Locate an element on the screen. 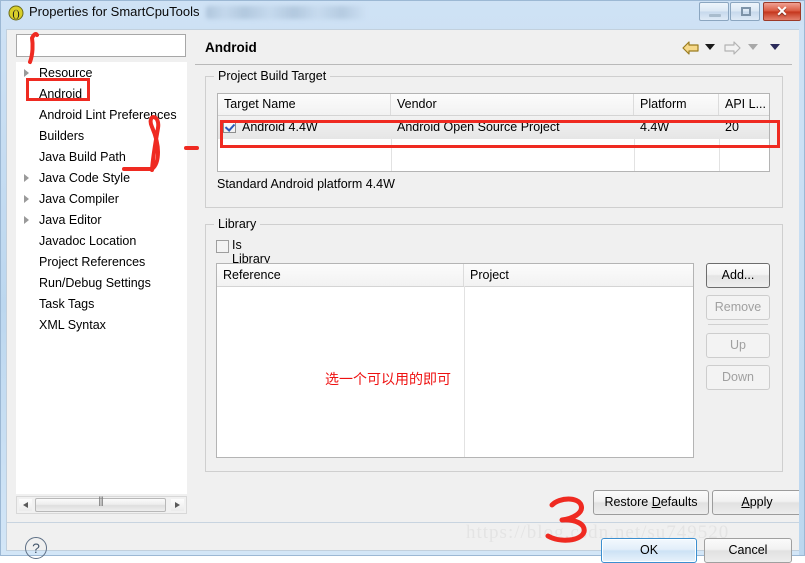  build-target-description: Standard Android platform 4.4W is located at coordinates (306, 184).